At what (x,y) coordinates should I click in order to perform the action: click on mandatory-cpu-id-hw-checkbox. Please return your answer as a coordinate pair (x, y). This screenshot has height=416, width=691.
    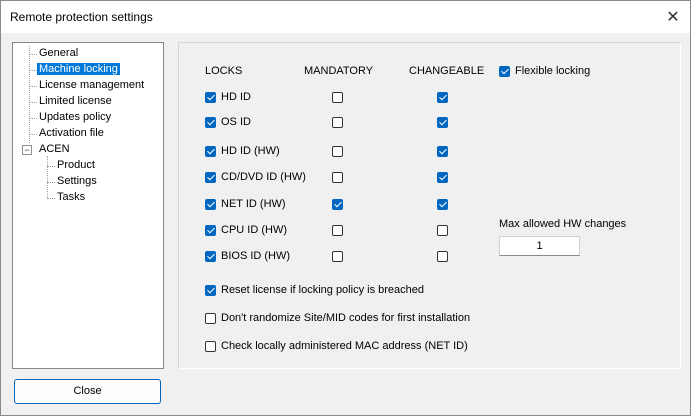
    Looking at the image, I should click on (337, 230).